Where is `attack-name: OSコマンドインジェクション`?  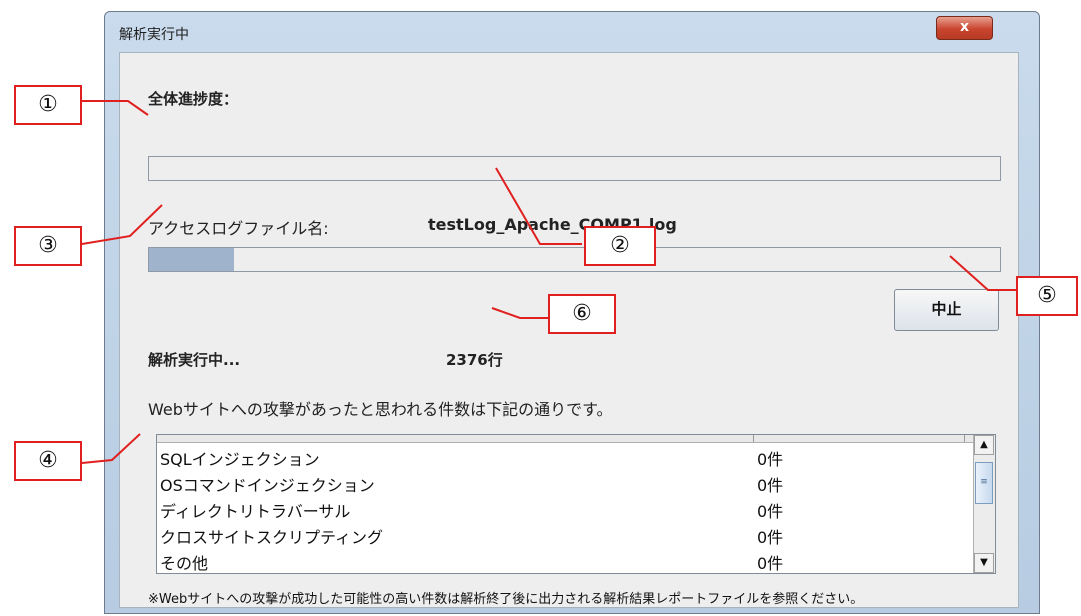 attack-name: OSコマンドインジェクション is located at coordinates (267, 485).